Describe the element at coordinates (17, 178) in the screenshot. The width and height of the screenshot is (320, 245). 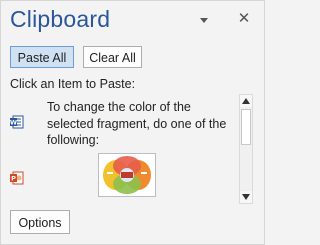
I see `powerpoint-icon: P` at that location.